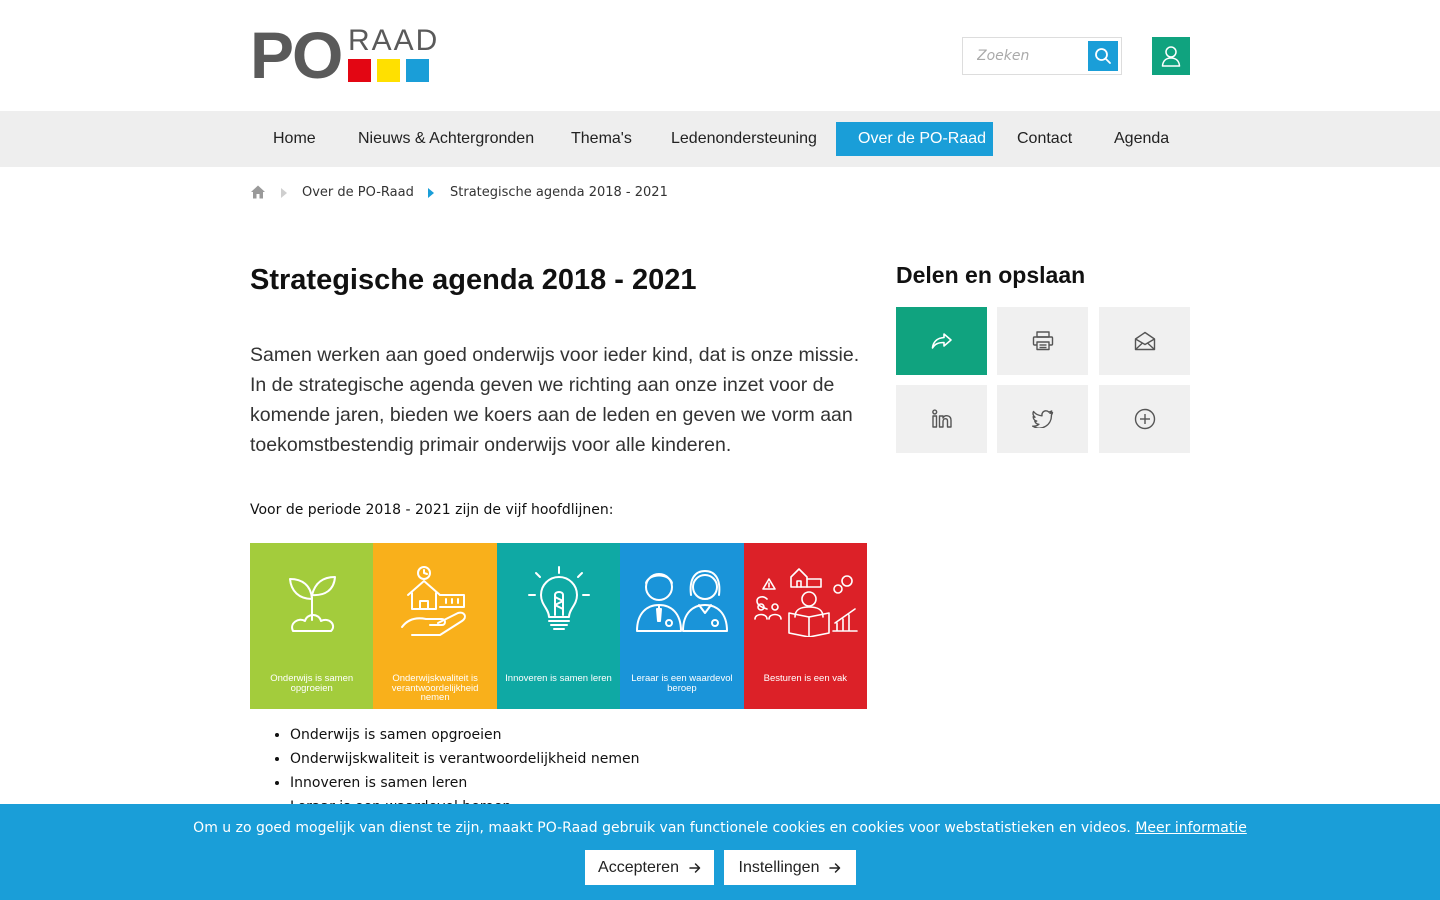 This screenshot has height=900, width=1440. Describe the element at coordinates (312, 604) in the screenshot. I see `plant-icon` at that location.